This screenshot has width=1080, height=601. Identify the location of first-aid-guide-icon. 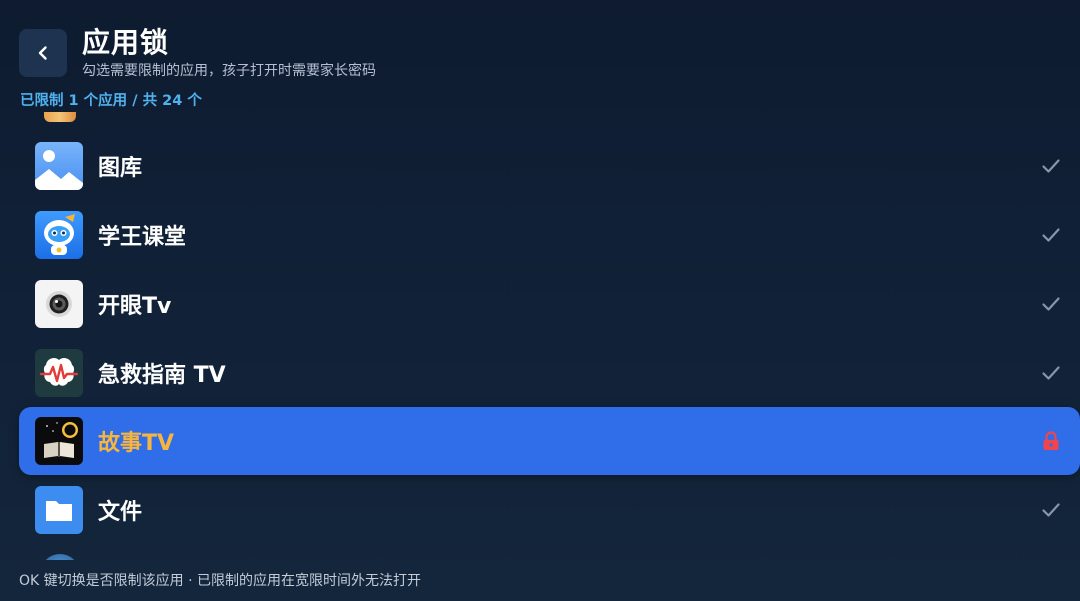
(59, 373).